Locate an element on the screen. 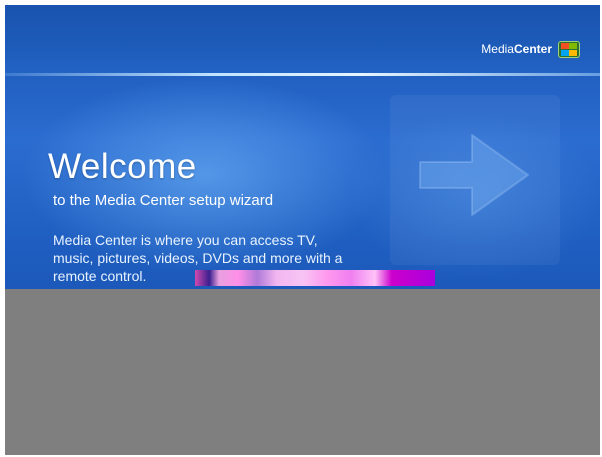 This screenshot has height=457, width=602. media-center-logo: Media Center is located at coordinates (530, 49).